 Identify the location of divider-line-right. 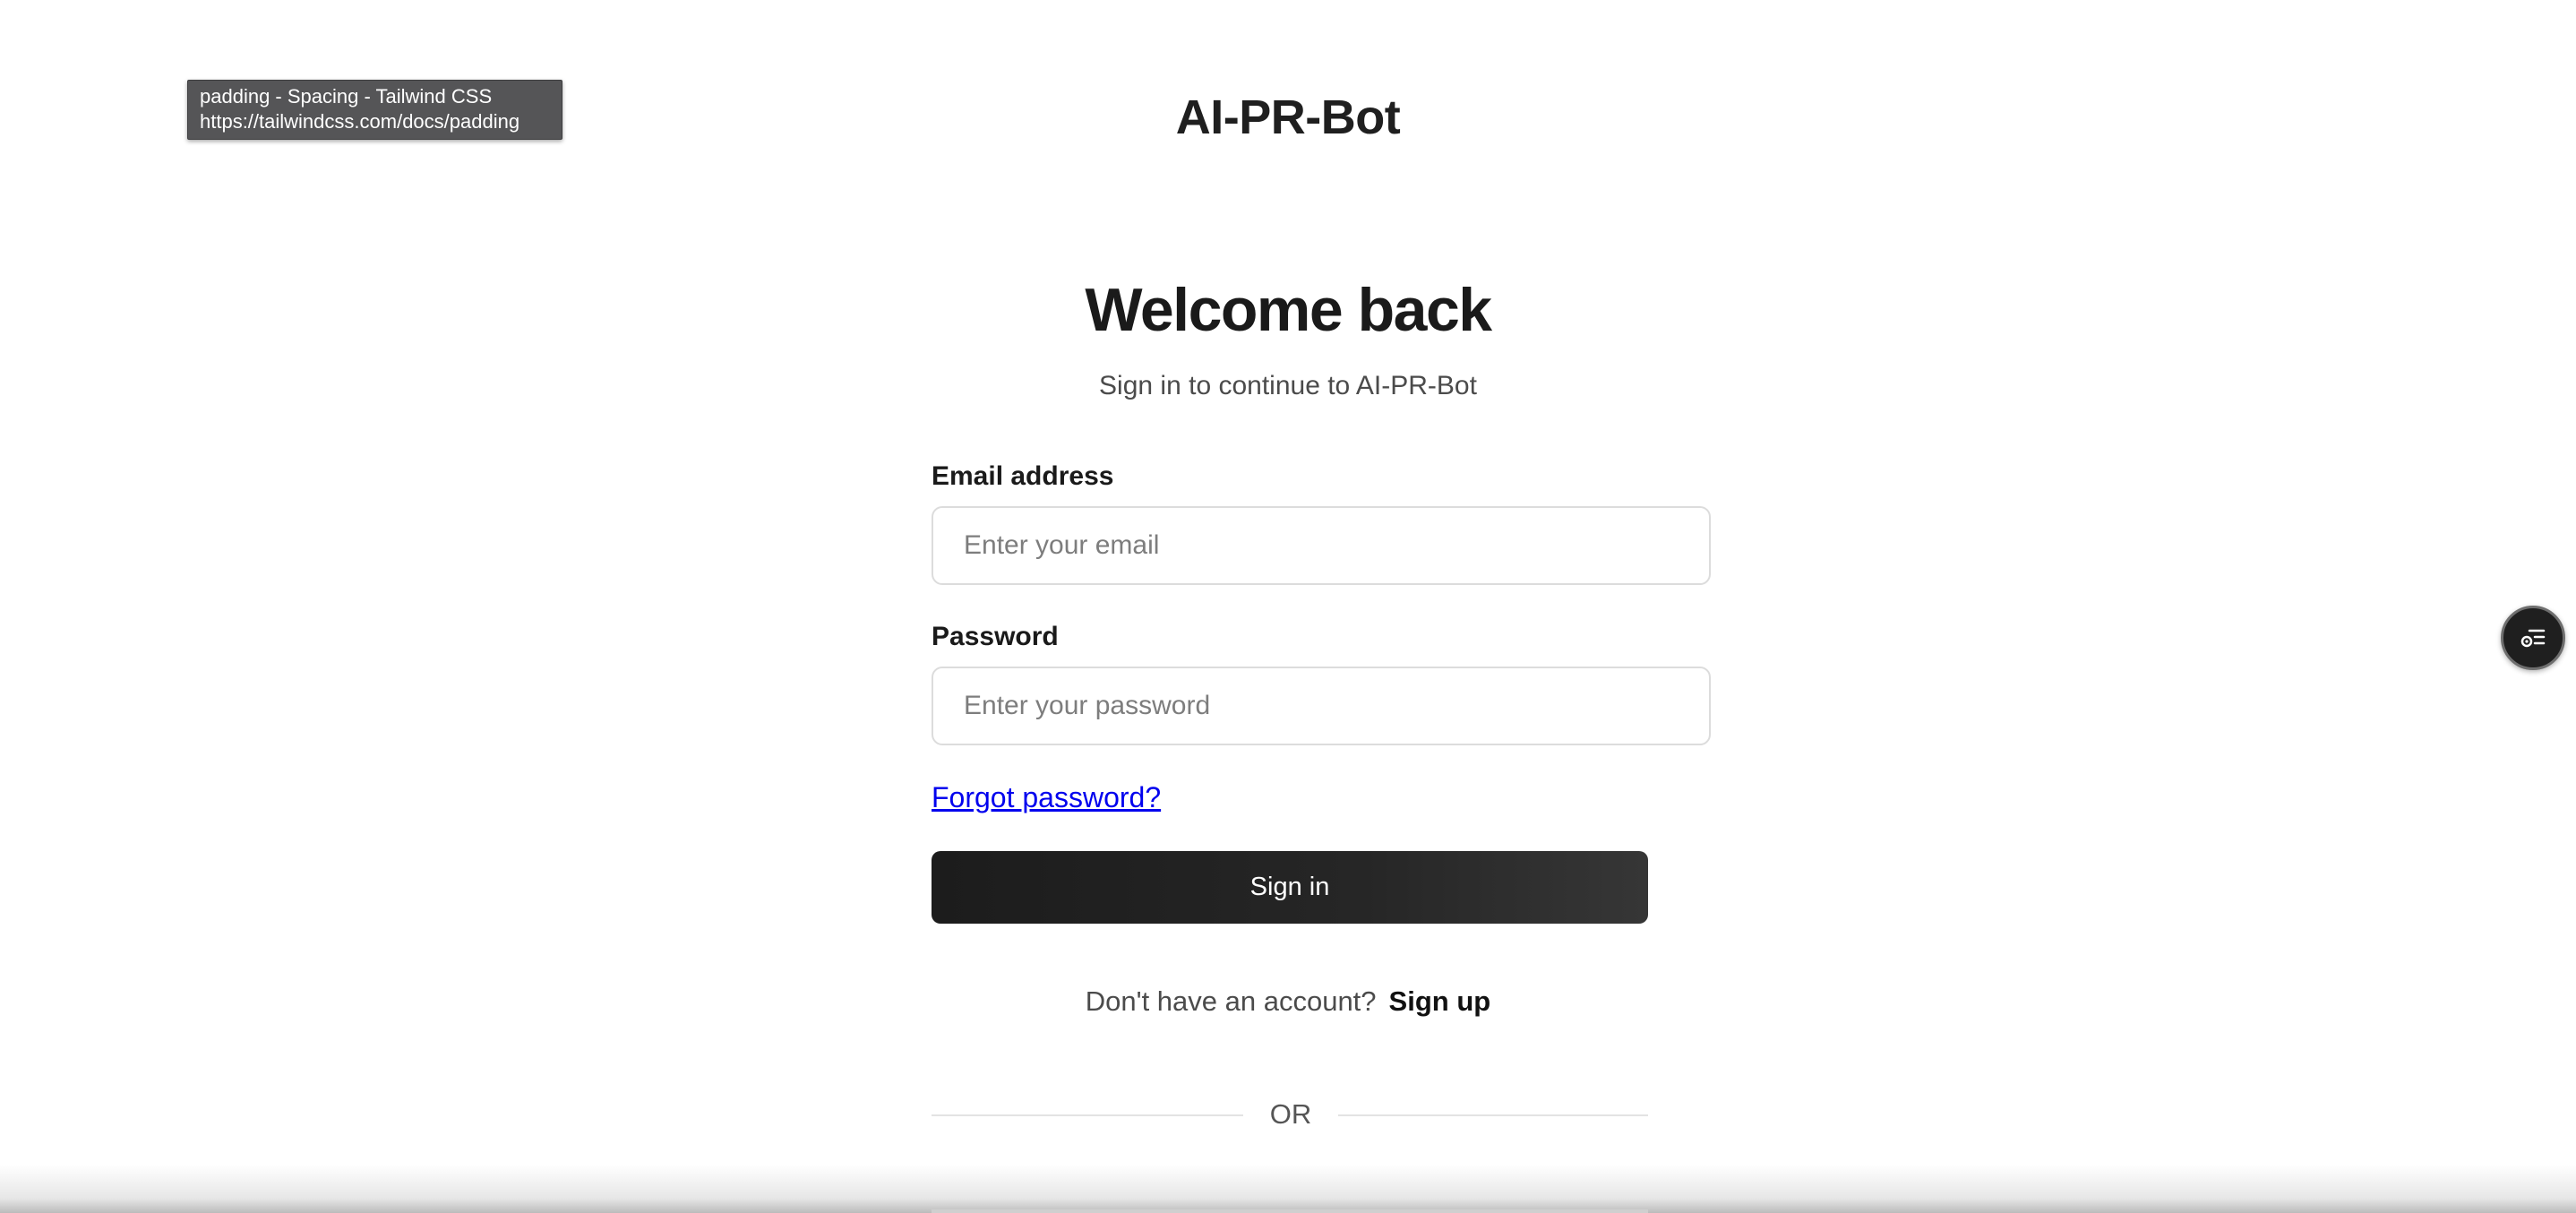
(1493, 1115).